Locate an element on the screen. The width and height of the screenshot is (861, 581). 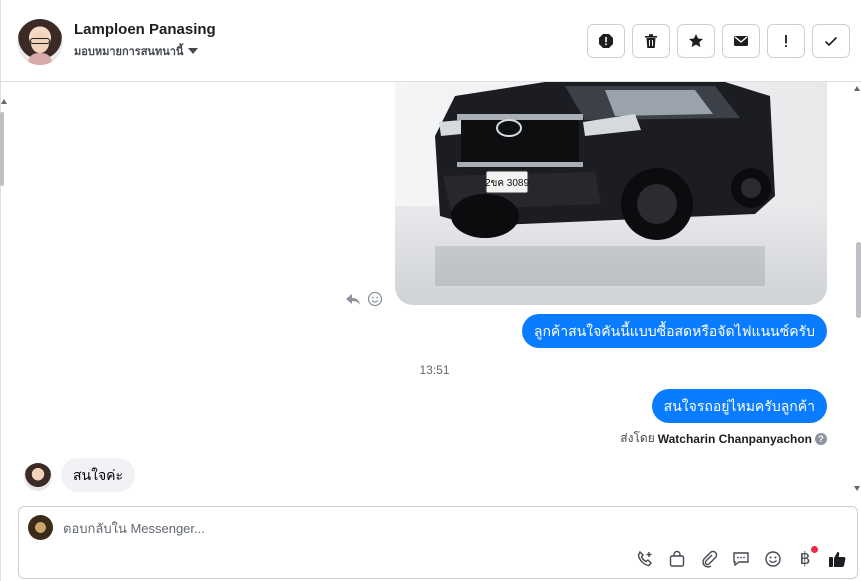
saved-replies-button is located at coordinates (741, 559).